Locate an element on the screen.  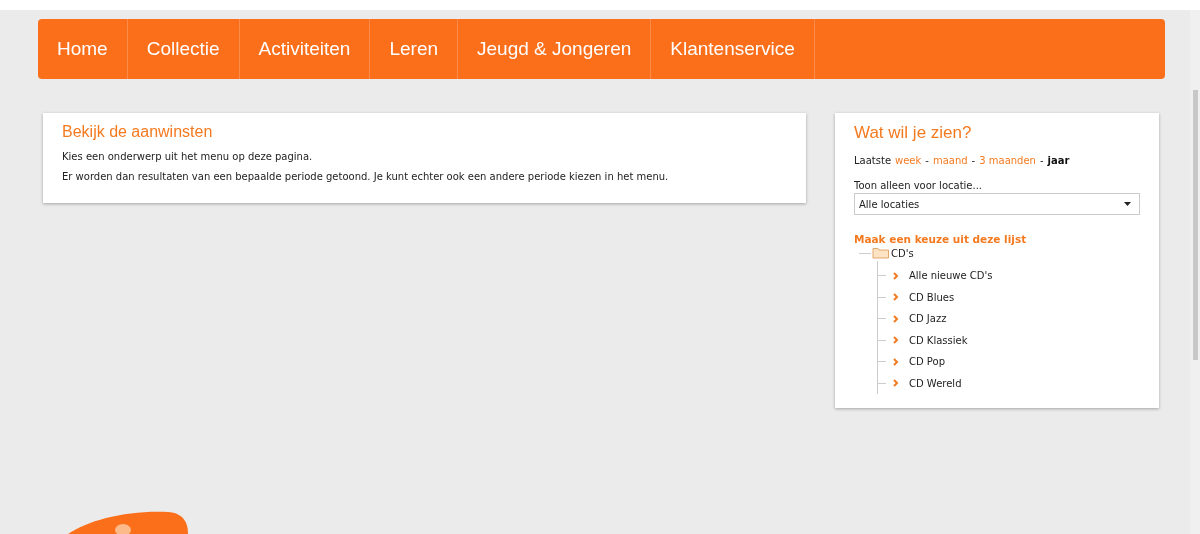
tree-item: CD Wereld is located at coordinates (935, 383).